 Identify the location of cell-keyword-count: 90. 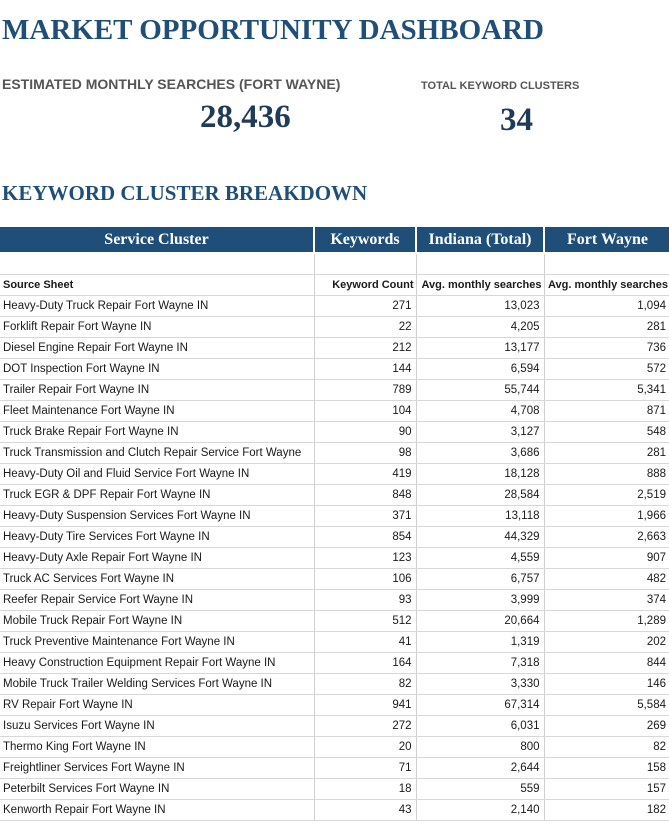
(365, 432).